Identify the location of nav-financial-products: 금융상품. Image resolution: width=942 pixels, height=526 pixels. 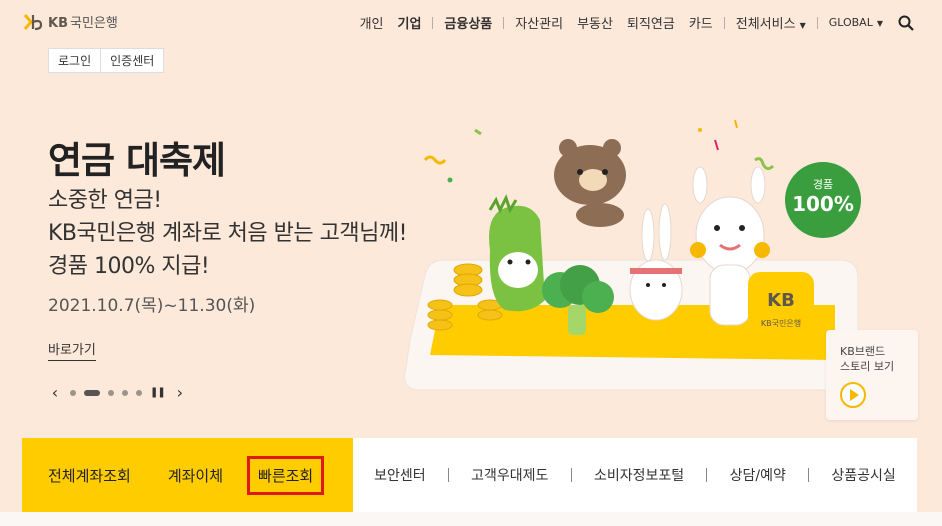
(468, 22).